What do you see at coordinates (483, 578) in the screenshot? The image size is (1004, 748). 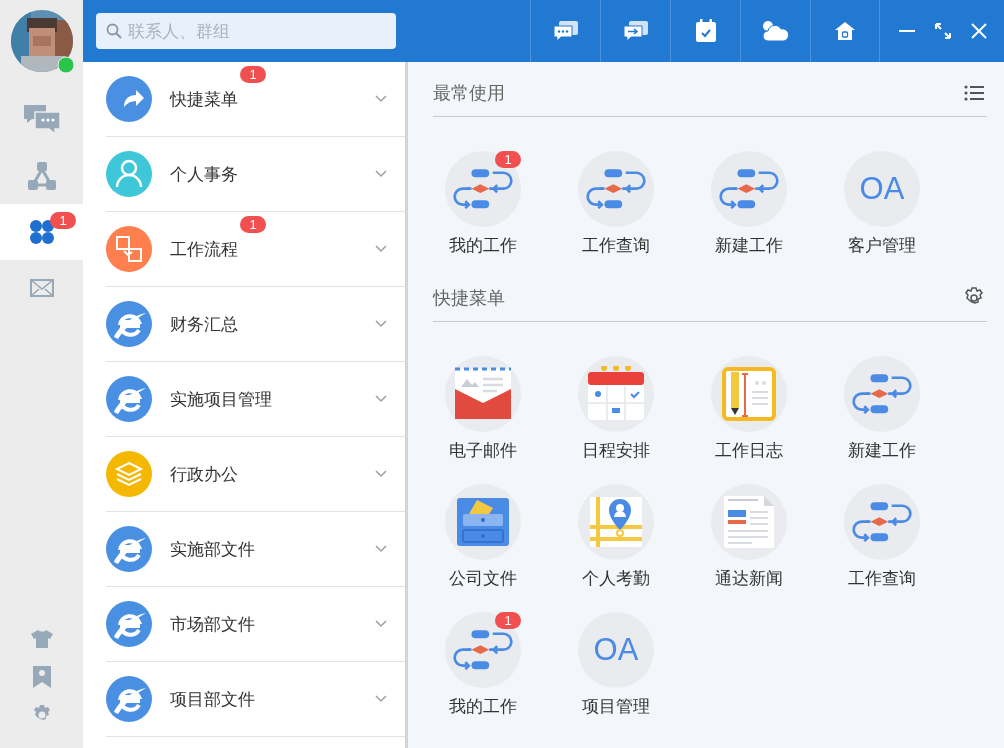 I see `app-label: 公司文件` at bounding box center [483, 578].